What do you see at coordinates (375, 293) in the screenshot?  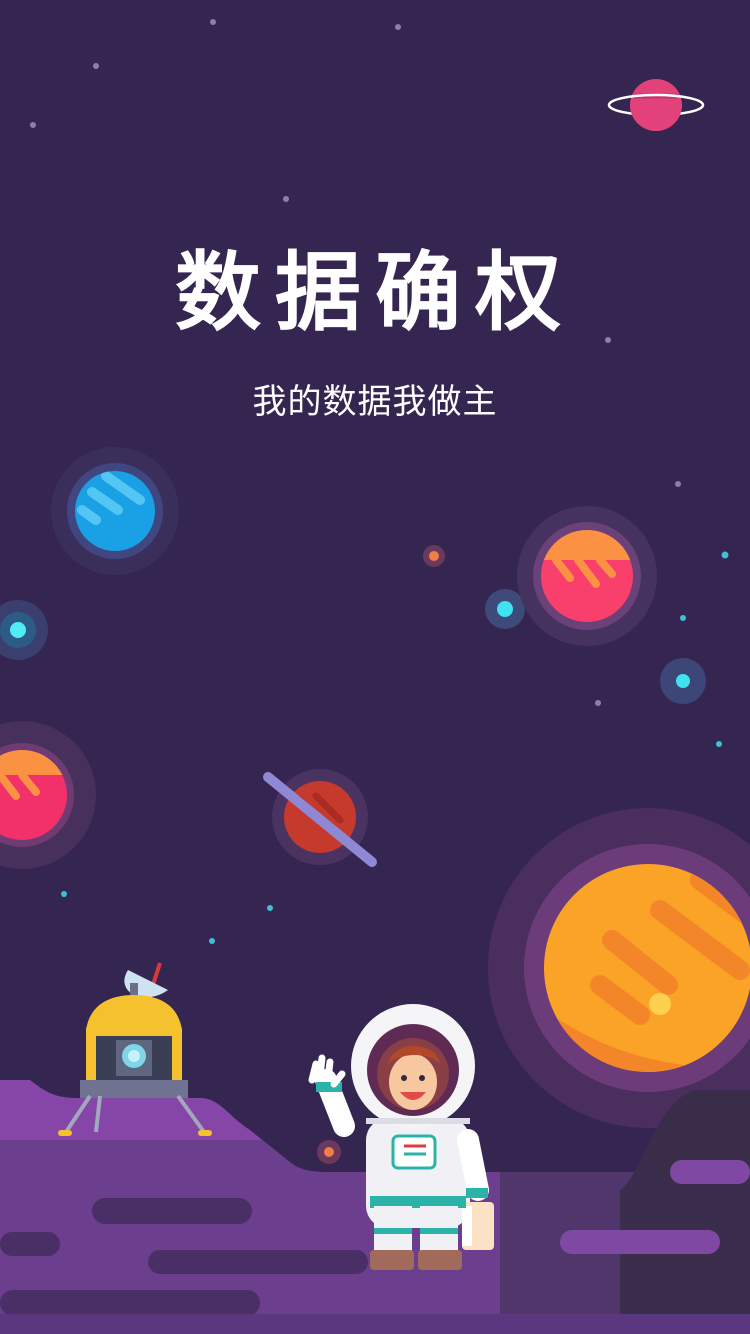 I see `page-title: 数据确权` at bounding box center [375, 293].